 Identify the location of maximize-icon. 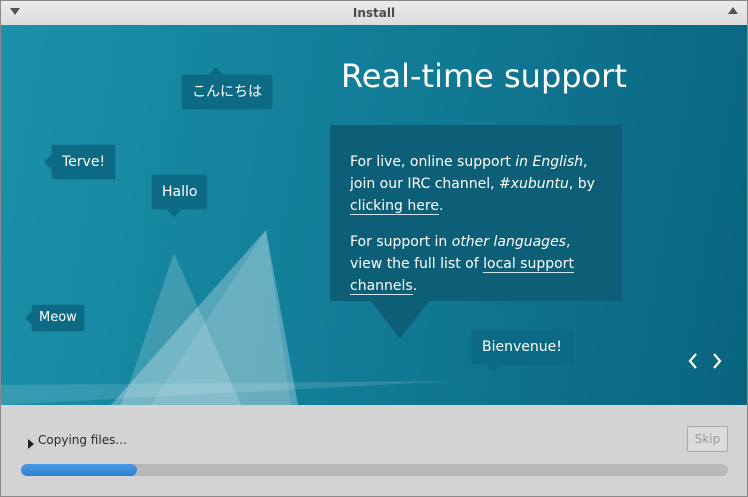
(733, 10).